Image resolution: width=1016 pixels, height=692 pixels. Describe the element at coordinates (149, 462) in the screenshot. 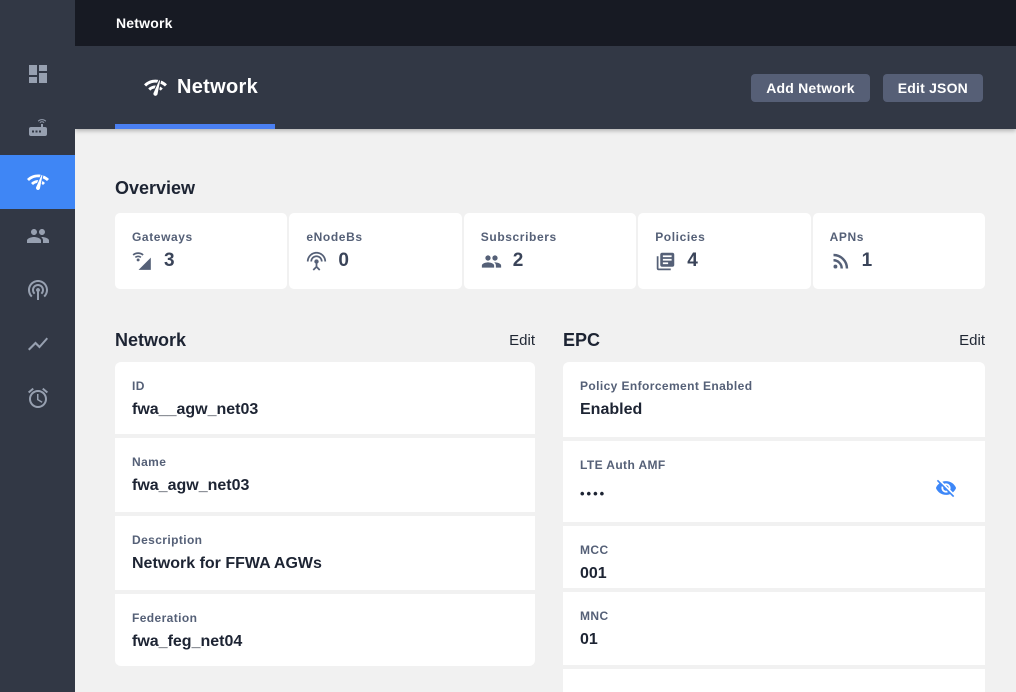

I see `field-label: Name` at that location.